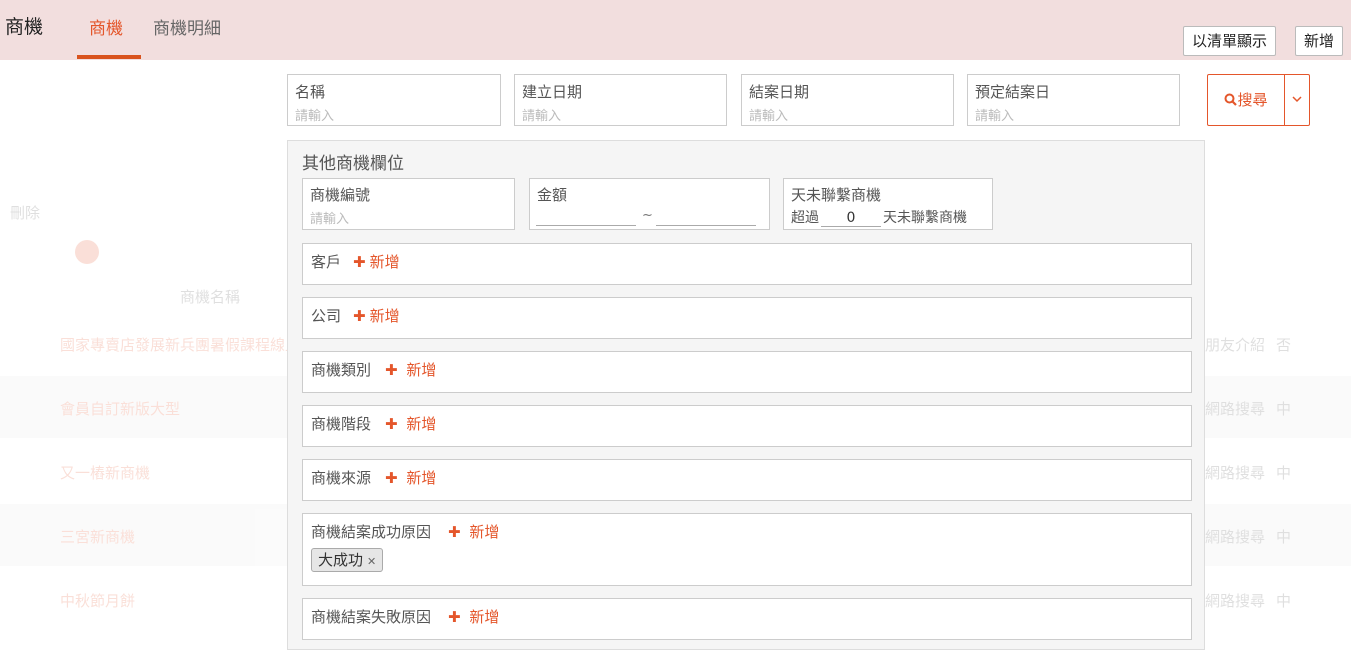  I want to click on success-reason-tag-field: 商機結案成功原因 ✚ 新增 大成功 ✕, so click(747, 549).